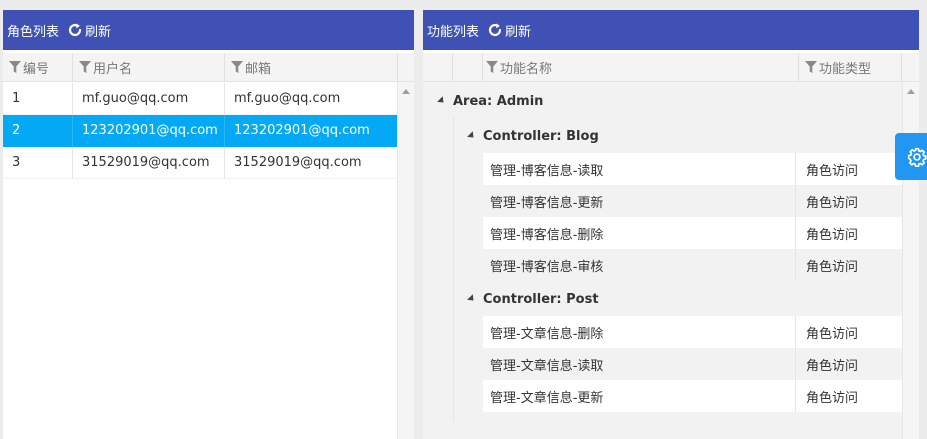 The width and height of the screenshot is (927, 439). Describe the element at coordinates (311, 67) in the screenshot. I see `column-header-email: 邮箱` at that location.